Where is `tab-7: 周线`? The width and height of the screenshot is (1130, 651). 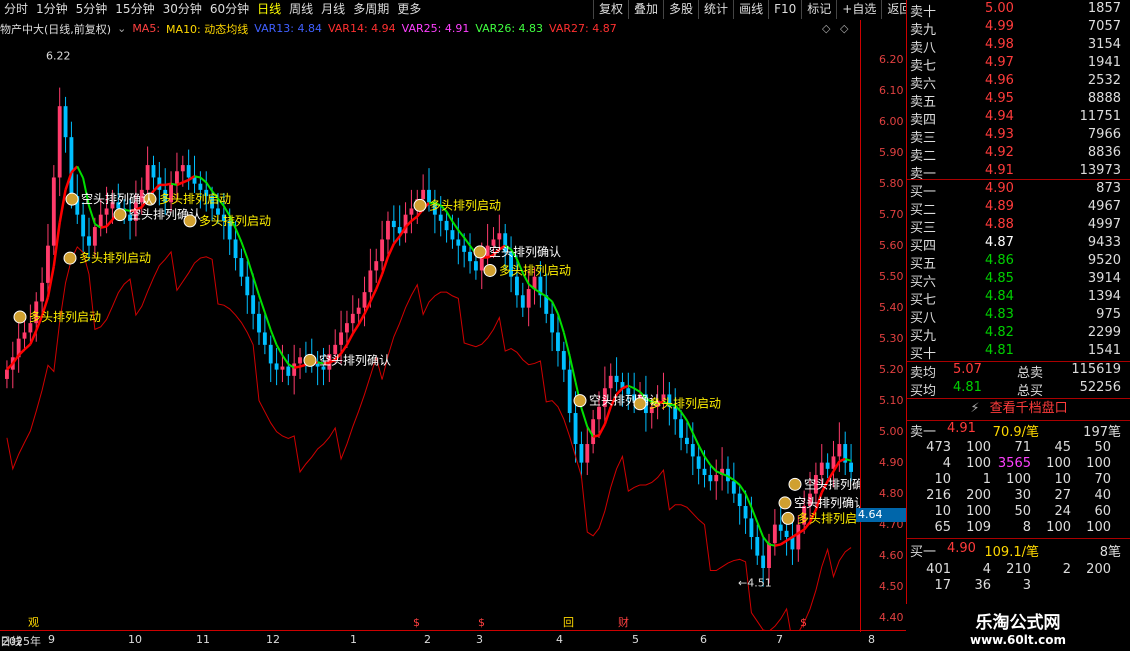
tab-7: 周线 is located at coordinates (301, 9).